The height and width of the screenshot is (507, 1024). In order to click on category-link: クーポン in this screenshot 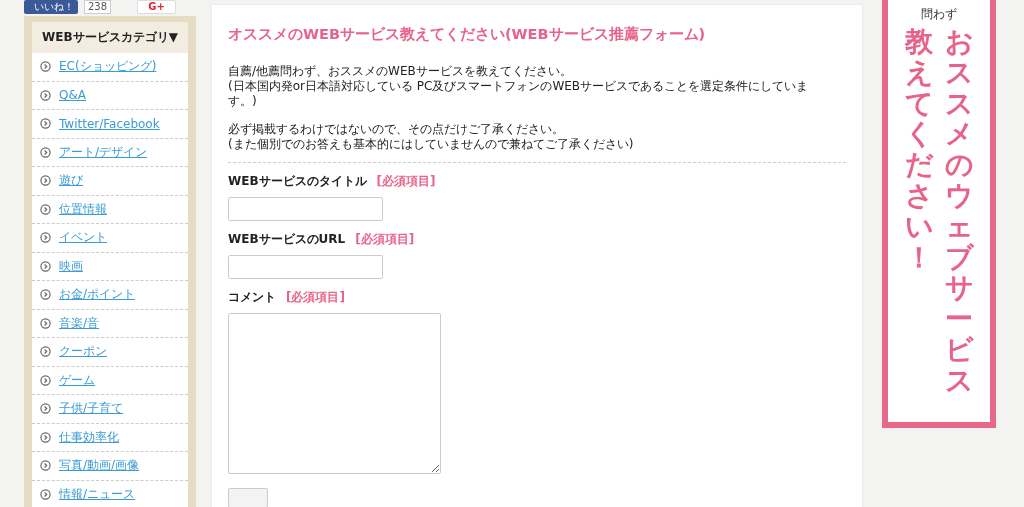, I will do `click(110, 352)`.